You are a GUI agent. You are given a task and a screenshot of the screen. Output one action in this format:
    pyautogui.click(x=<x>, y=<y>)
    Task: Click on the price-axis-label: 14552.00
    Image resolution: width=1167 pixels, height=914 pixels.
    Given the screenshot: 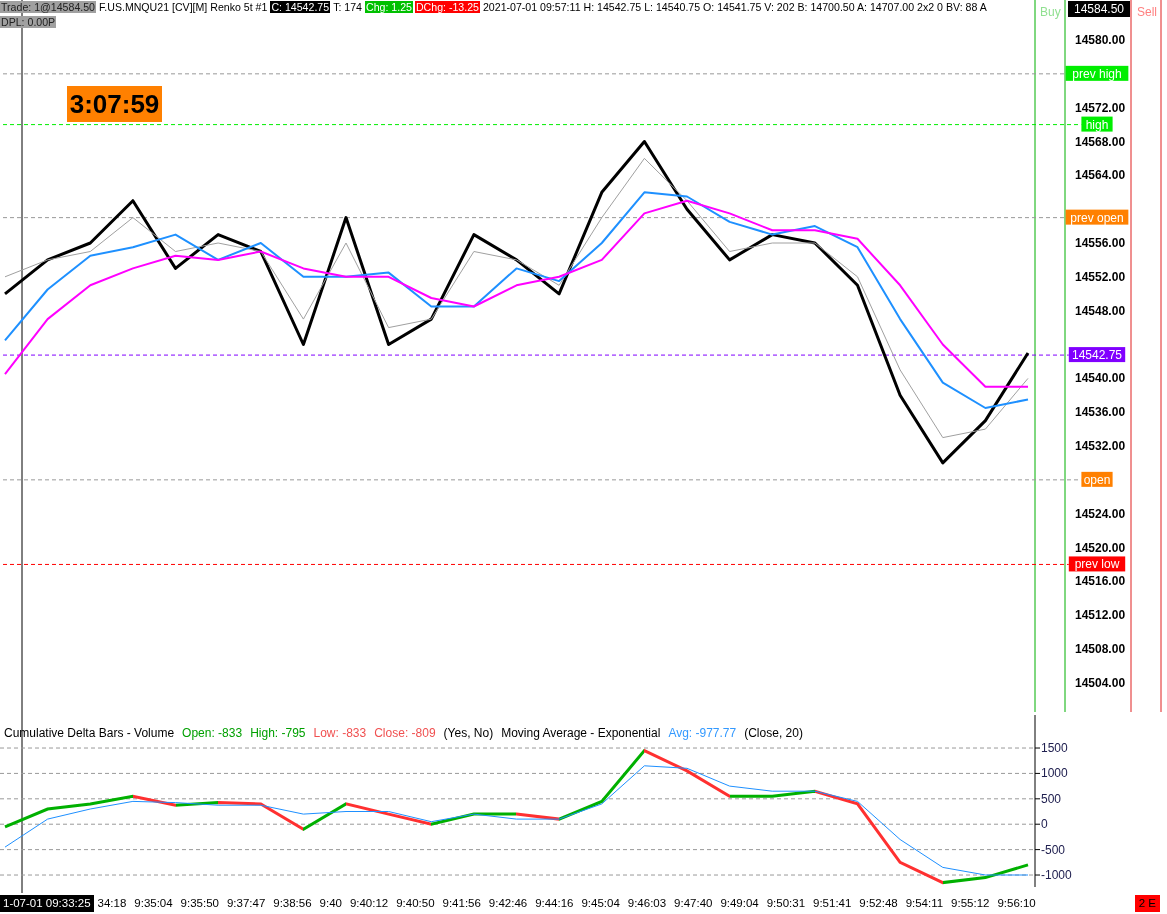 What is the action you would take?
    pyautogui.click(x=1100, y=276)
    